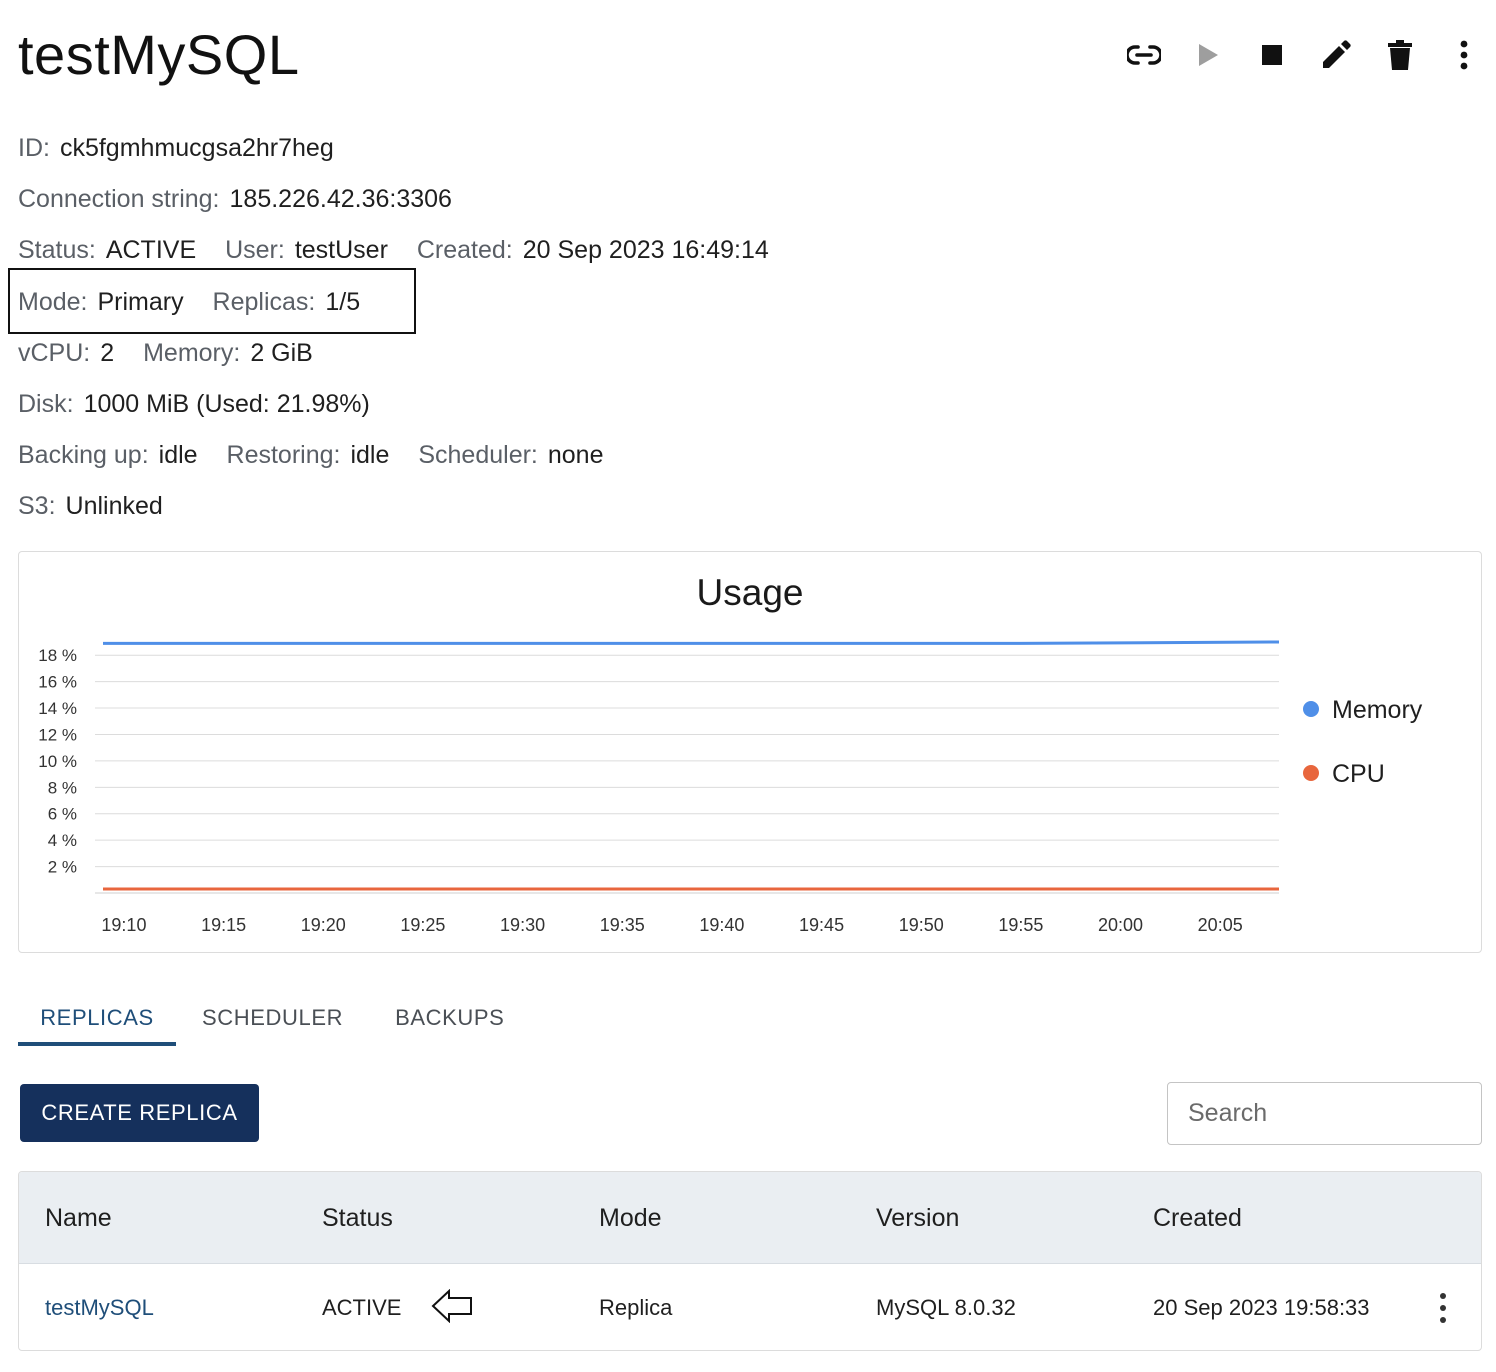 This screenshot has height=1372, width=1496. I want to click on search-input, so click(1324, 1113).